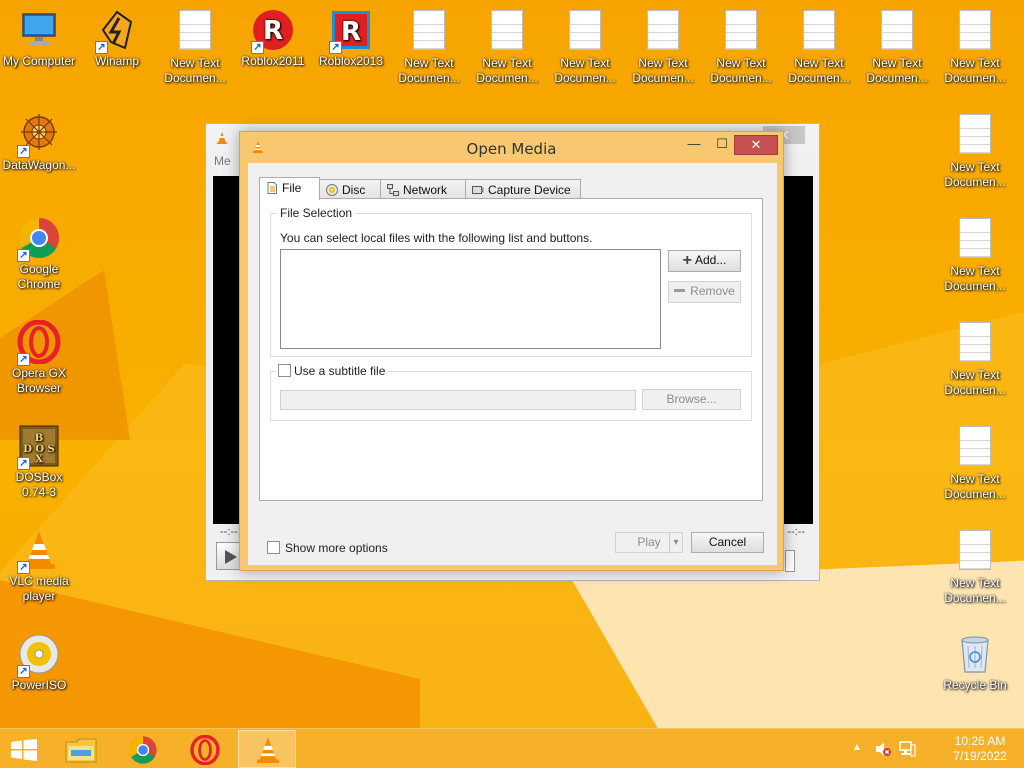  I want to click on desktop-icon-poweriso: ↗ PowerISO, so click(39, 662).